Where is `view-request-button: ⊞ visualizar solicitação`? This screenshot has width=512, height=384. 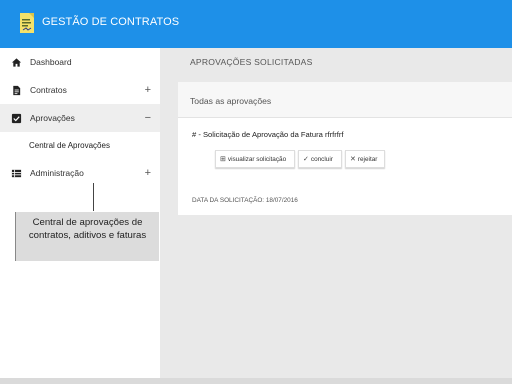 view-request-button: ⊞ visualizar solicitação is located at coordinates (255, 159).